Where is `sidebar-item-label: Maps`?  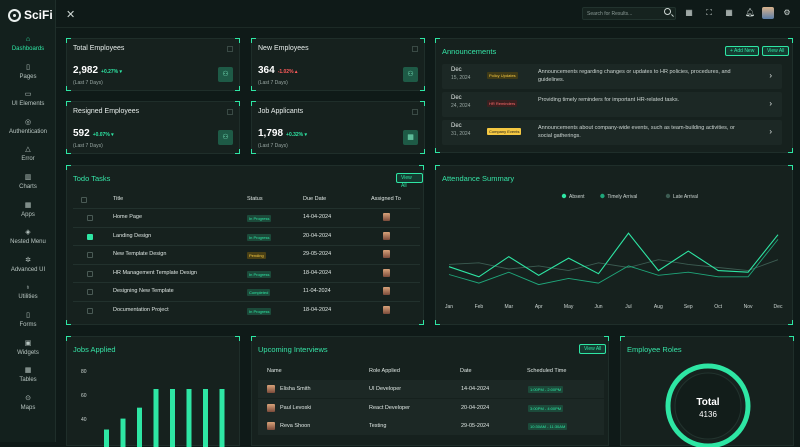 sidebar-item-label: Maps is located at coordinates (28, 407).